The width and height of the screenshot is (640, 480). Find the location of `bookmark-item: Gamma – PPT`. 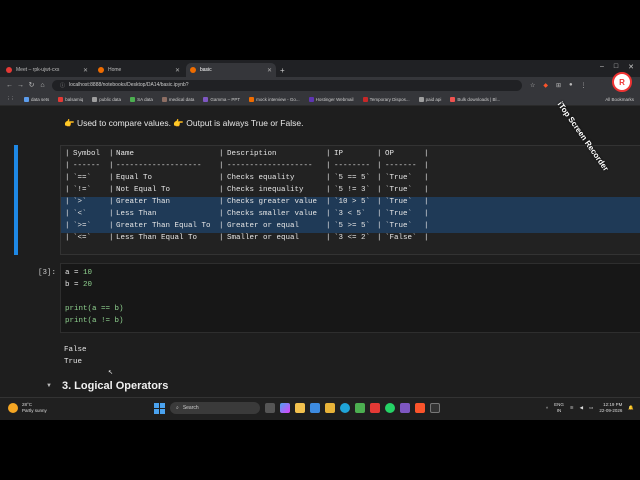

bookmark-item: Gamma – PPT is located at coordinates (222, 99).